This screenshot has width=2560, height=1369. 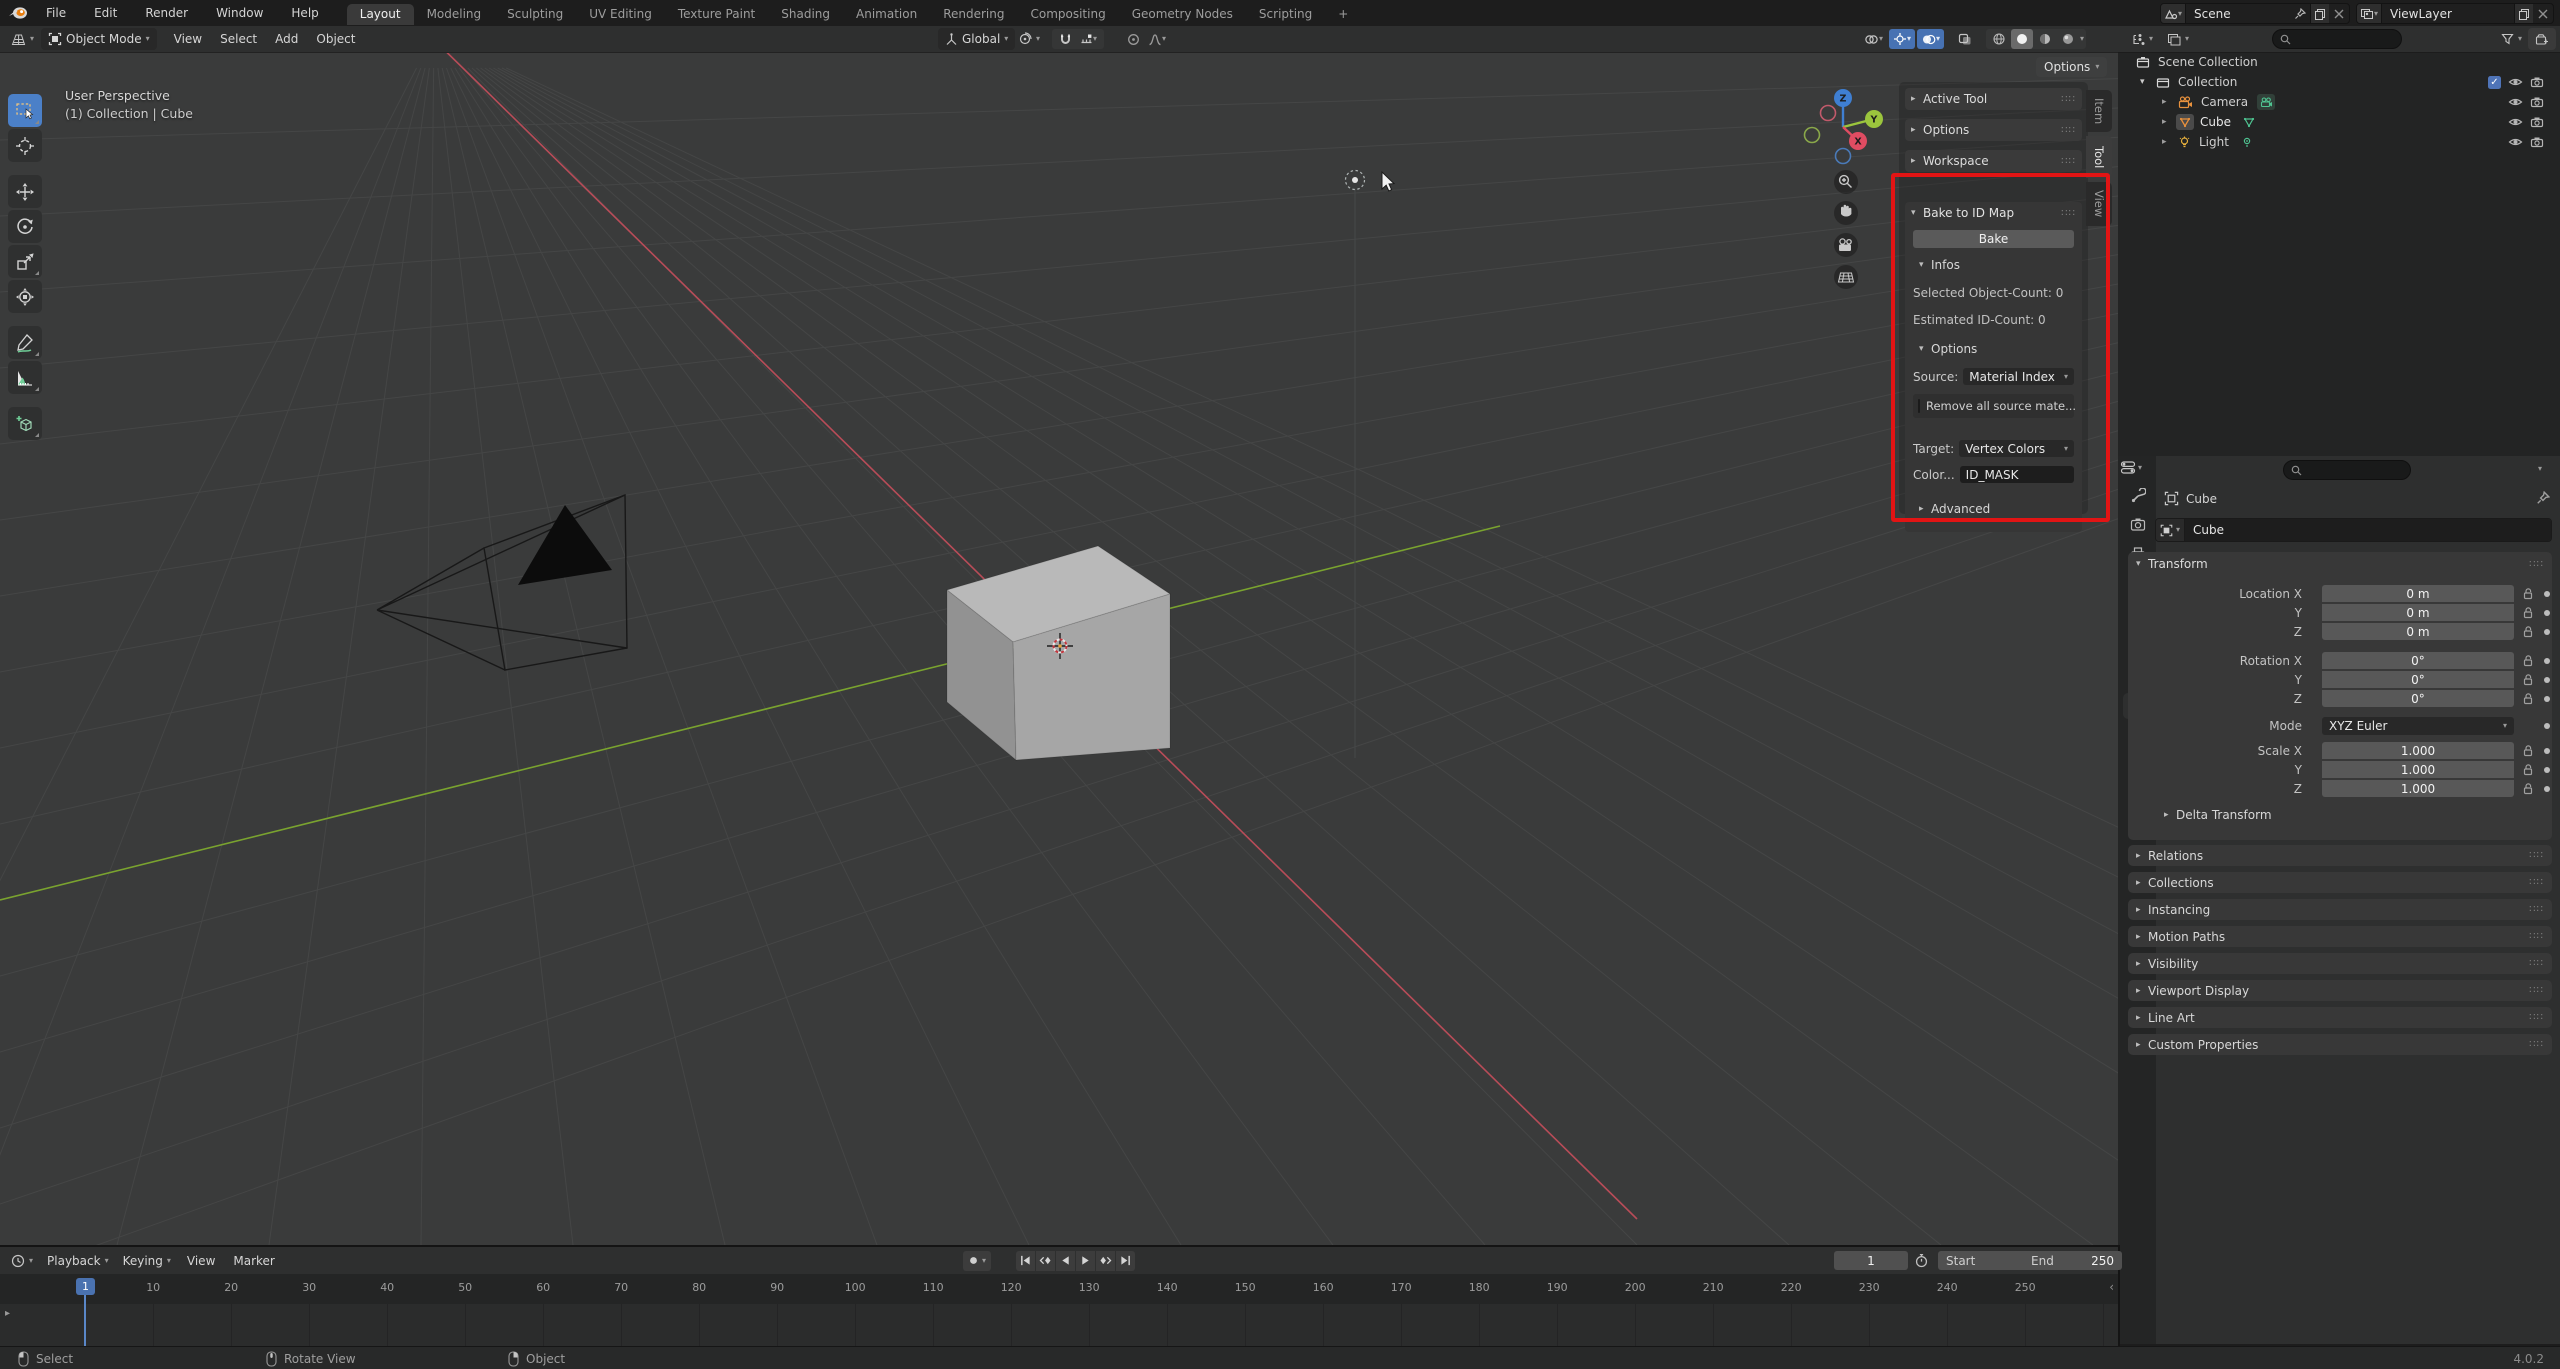 I want to click on disable-render-camera-icon, so click(x=2537, y=142).